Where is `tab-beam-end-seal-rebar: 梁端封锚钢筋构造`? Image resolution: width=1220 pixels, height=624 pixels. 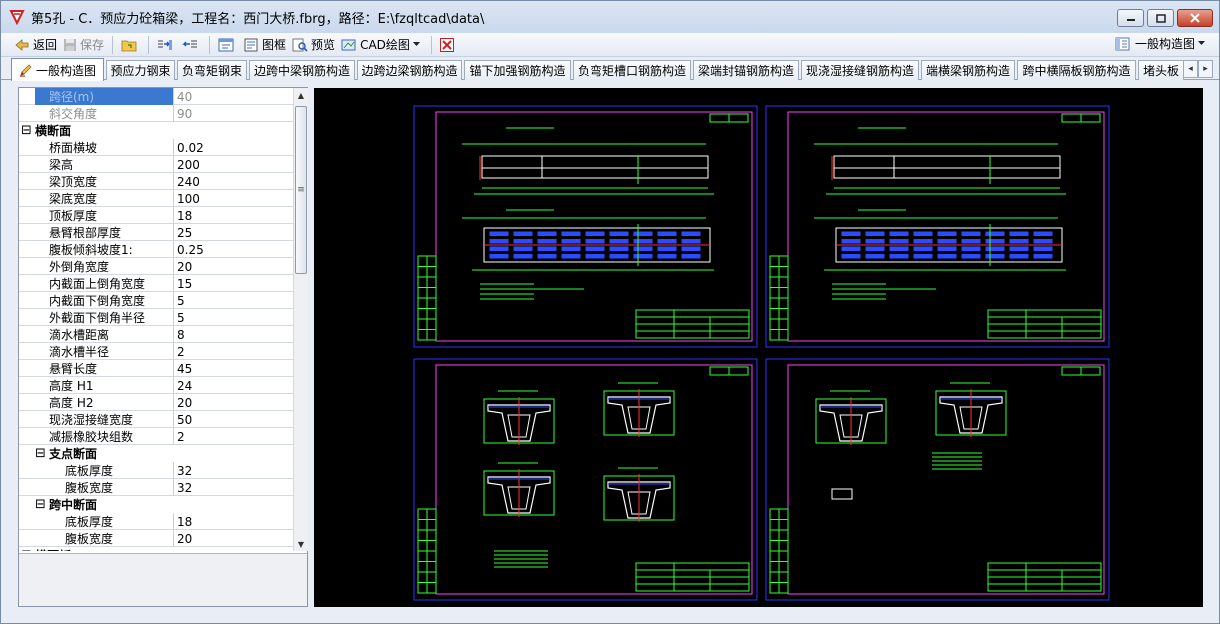
tab-beam-end-seal-rebar: 梁端封锚钢筋构造 is located at coordinates (746, 70).